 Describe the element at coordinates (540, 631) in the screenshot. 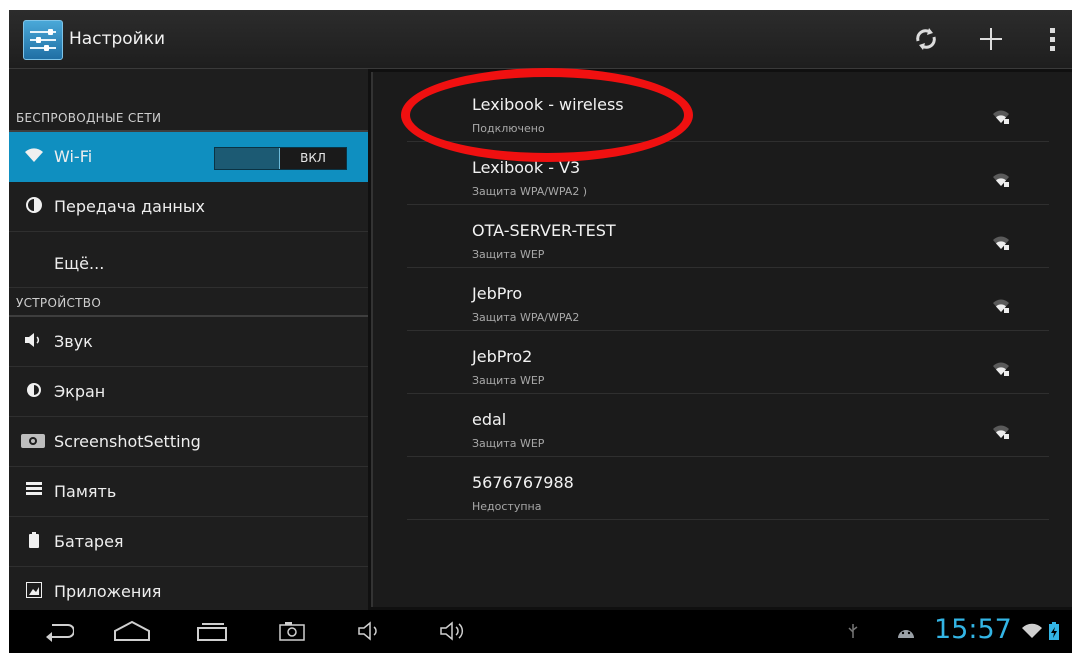

I see `system-bar: 15:57` at that location.